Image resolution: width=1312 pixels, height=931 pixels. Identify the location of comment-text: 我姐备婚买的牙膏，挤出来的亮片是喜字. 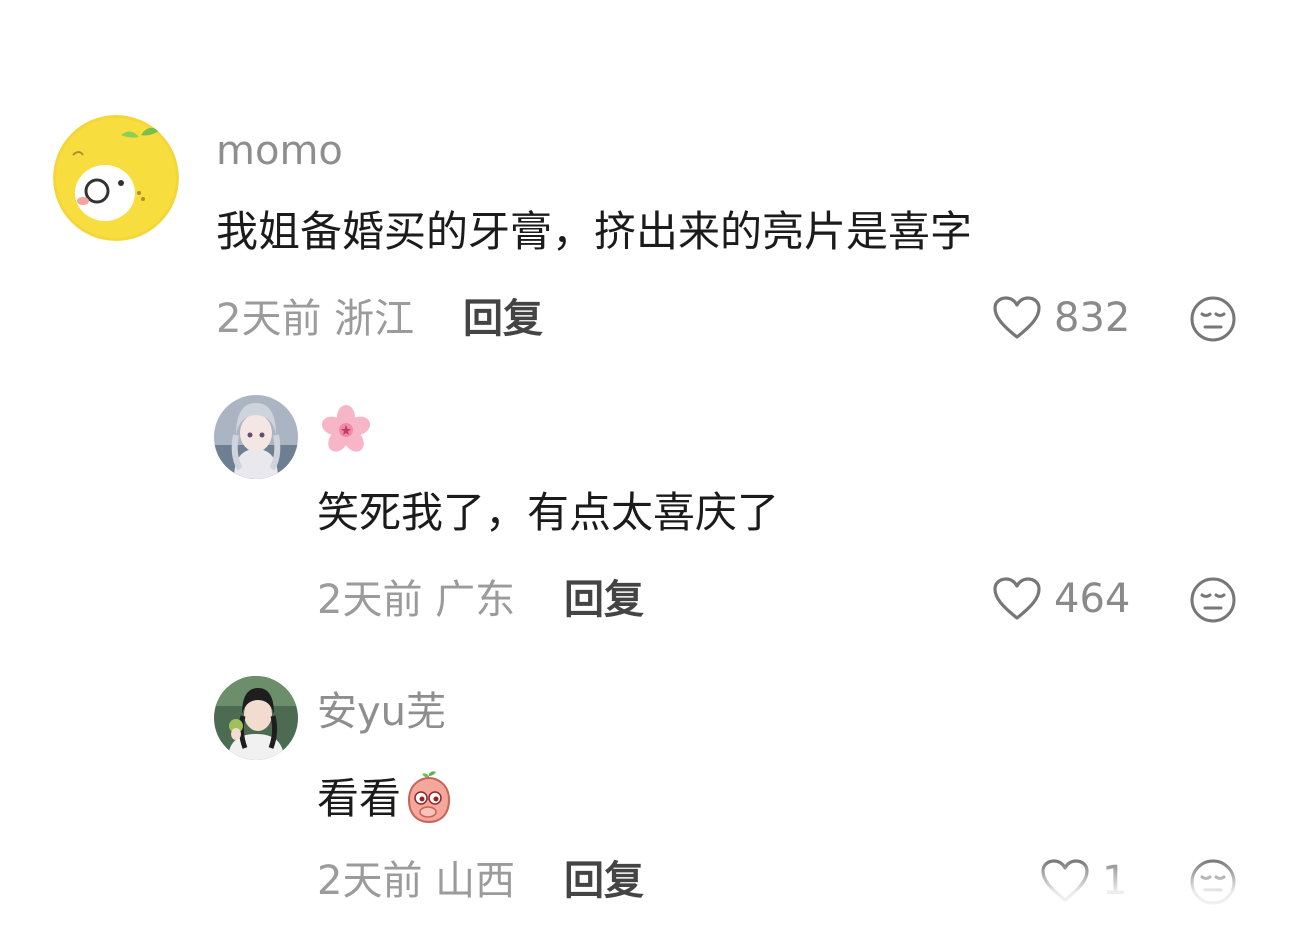
(594, 231).